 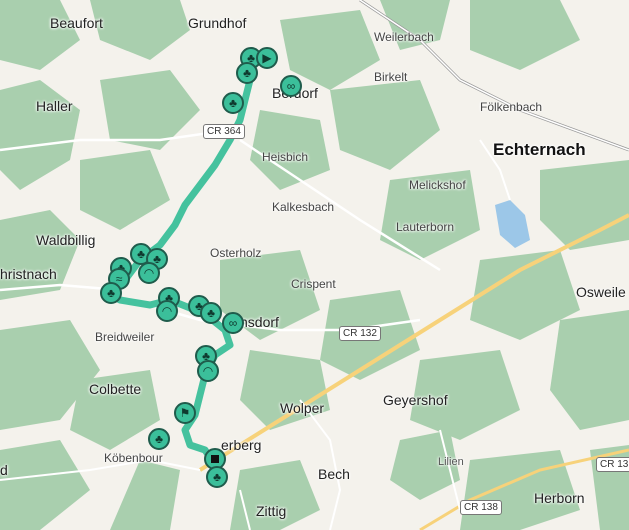 What do you see at coordinates (360, 333) in the screenshot?
I see `road-shield-cr132: CR 132` at bounding box center [360, 333].